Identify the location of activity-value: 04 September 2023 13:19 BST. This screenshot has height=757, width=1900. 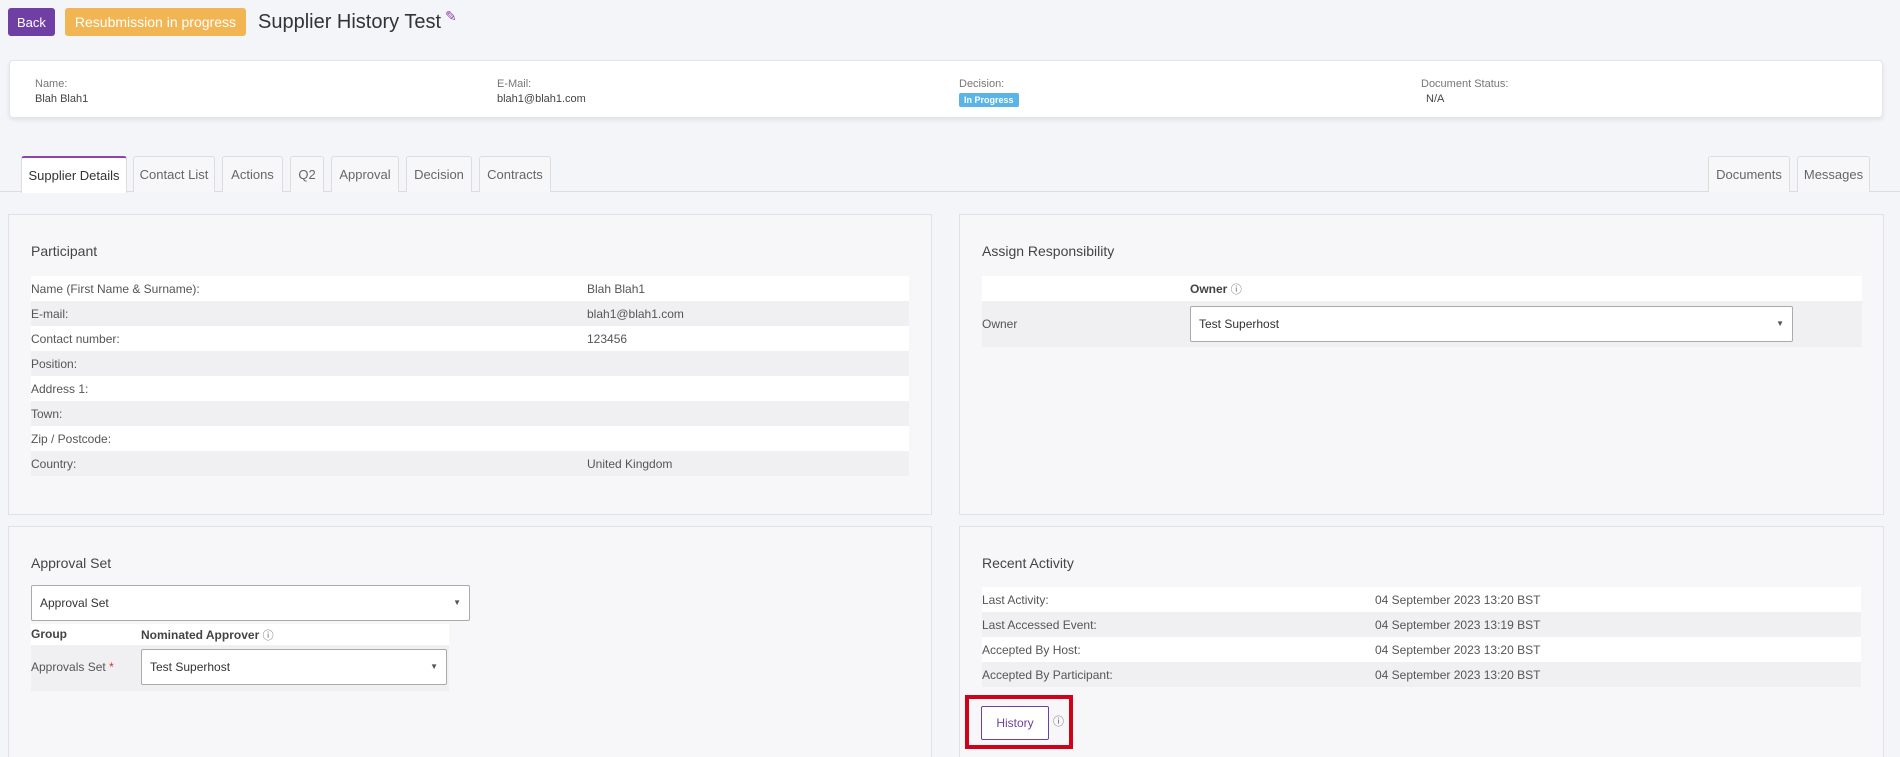
(1458, 624).